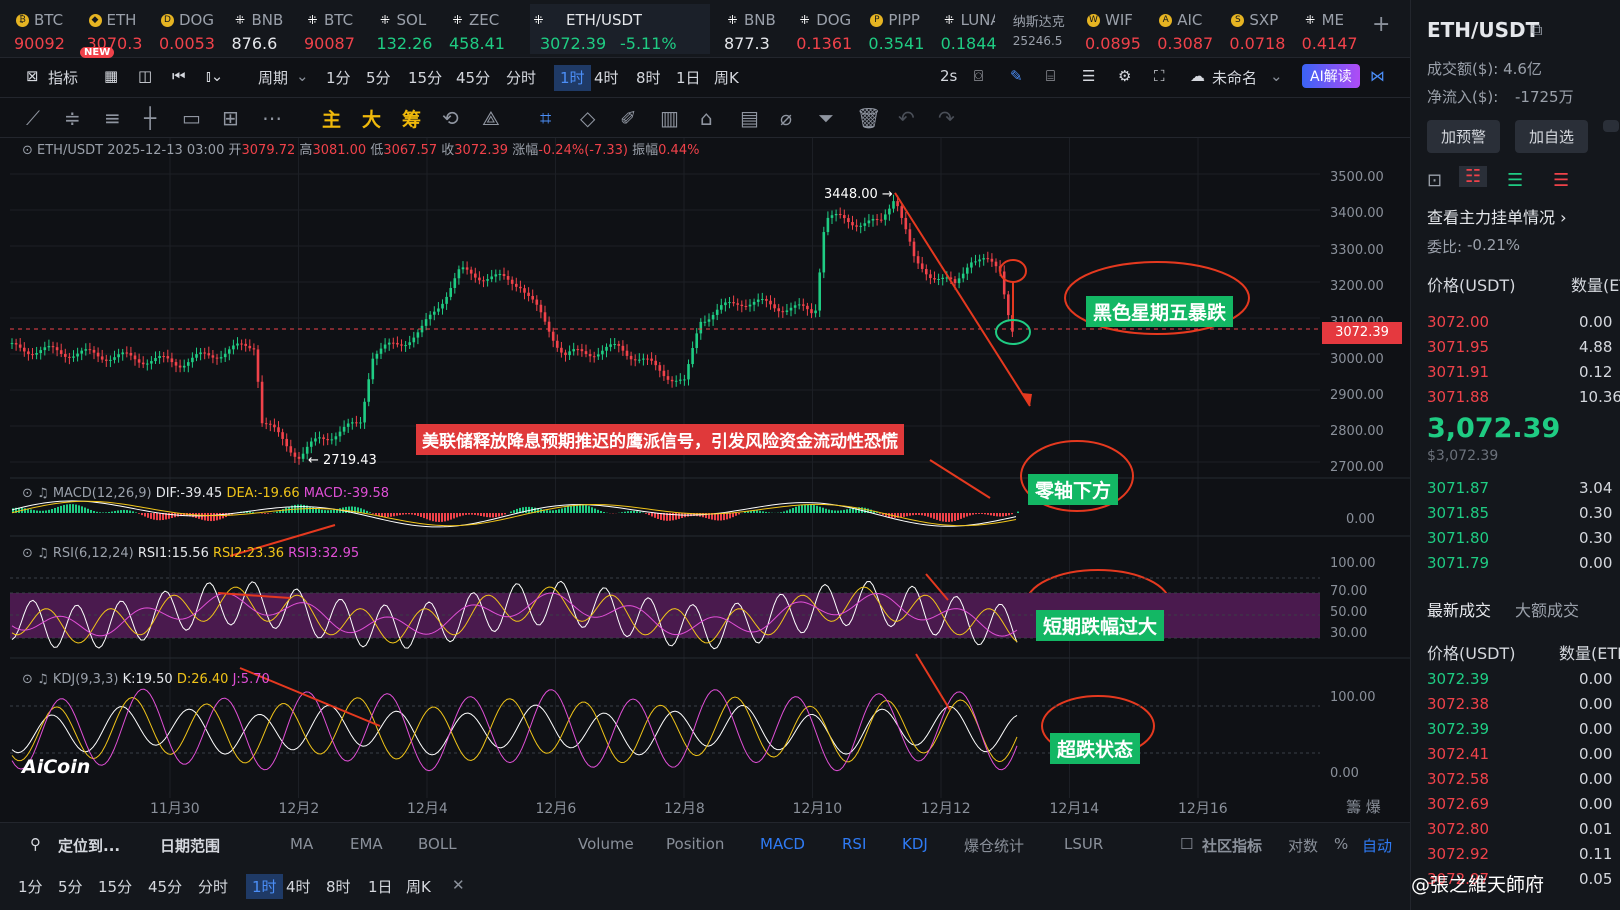  Describe the element at coordinates (63, 77) in the screenshot. I see `indicator-button: 指标` at that location.